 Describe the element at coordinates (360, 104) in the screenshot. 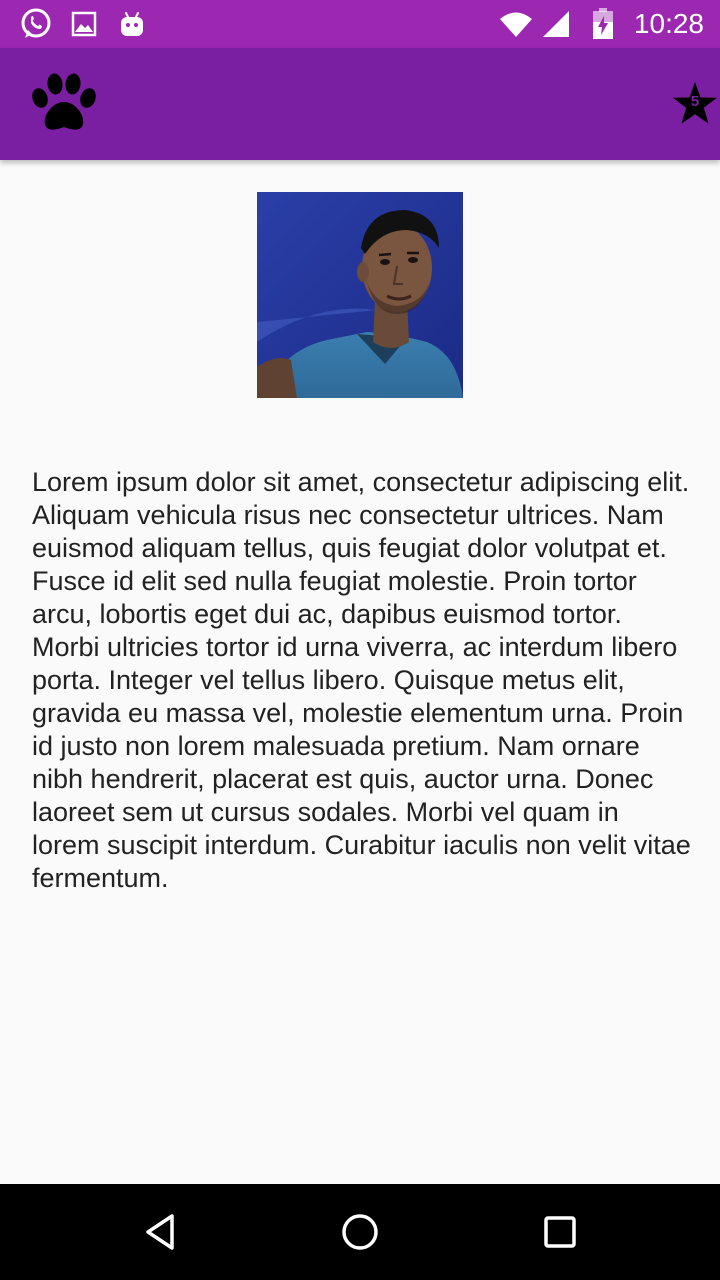

I see `app-bar: 5` at that location.